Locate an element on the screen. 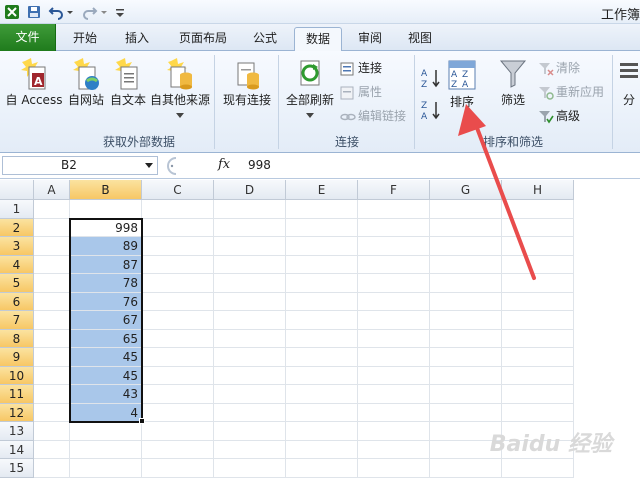 The image size is (640, 478). cell-d4 is located at coordinates (250, 264).